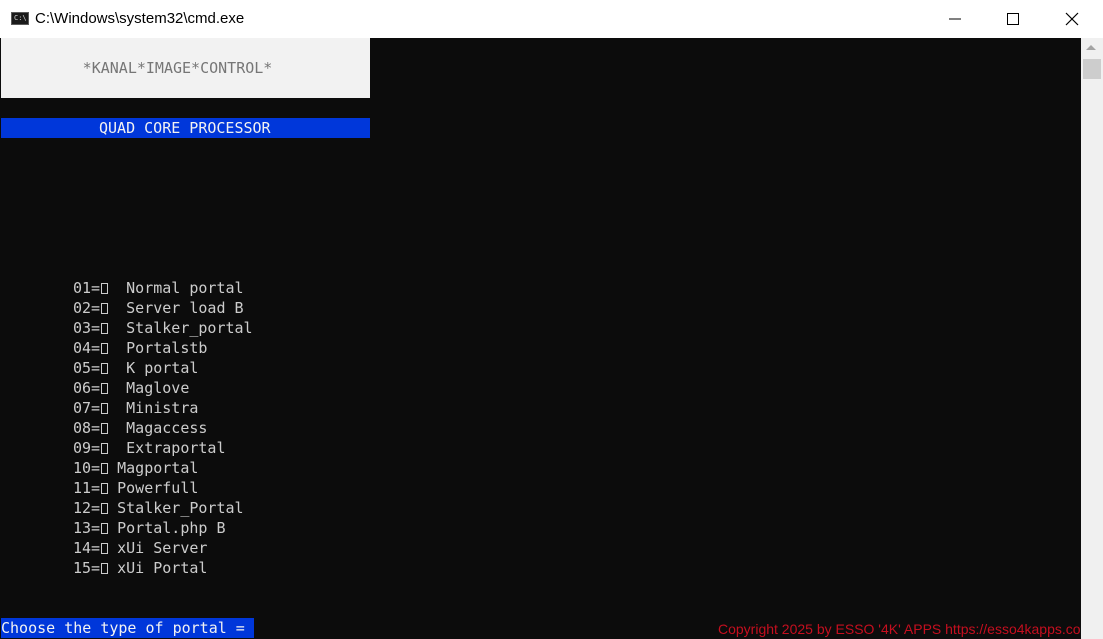  What do you see at coordinates (1091, 47) in the screenshot?
I see `scroll-up-icon` at bounding box center [1091, 47].